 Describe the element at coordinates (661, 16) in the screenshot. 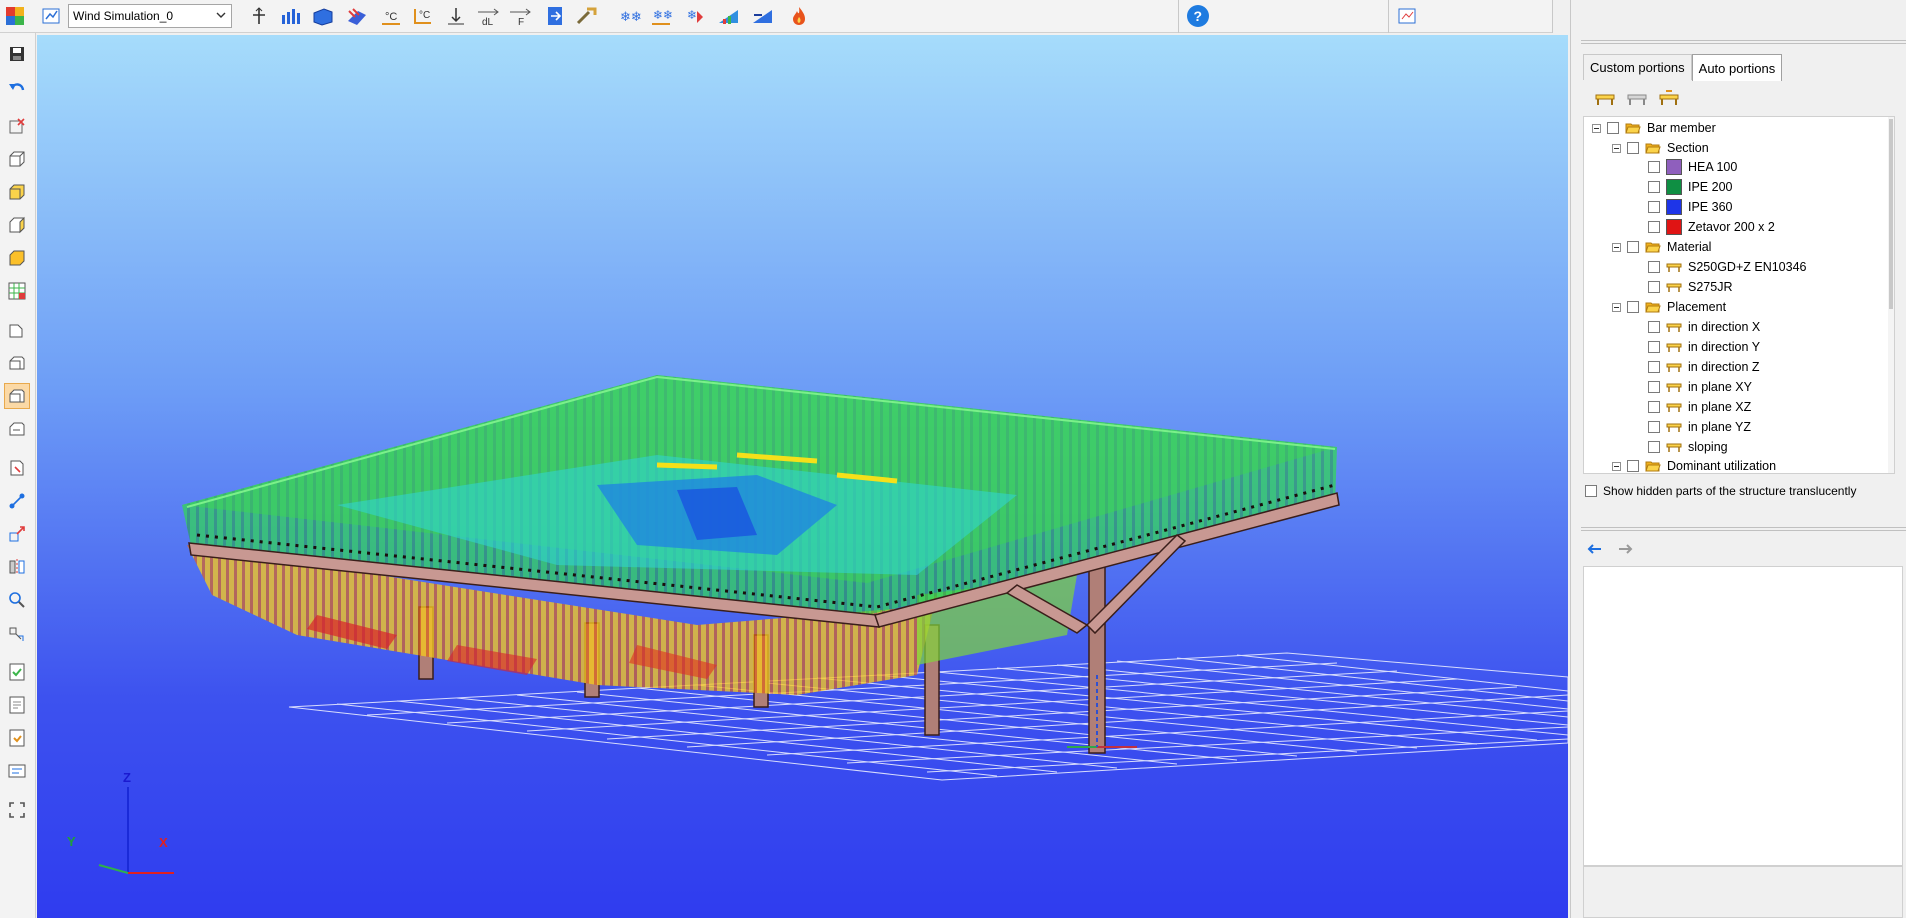

I see `snow-drift-icon: ❄❄` at that location.